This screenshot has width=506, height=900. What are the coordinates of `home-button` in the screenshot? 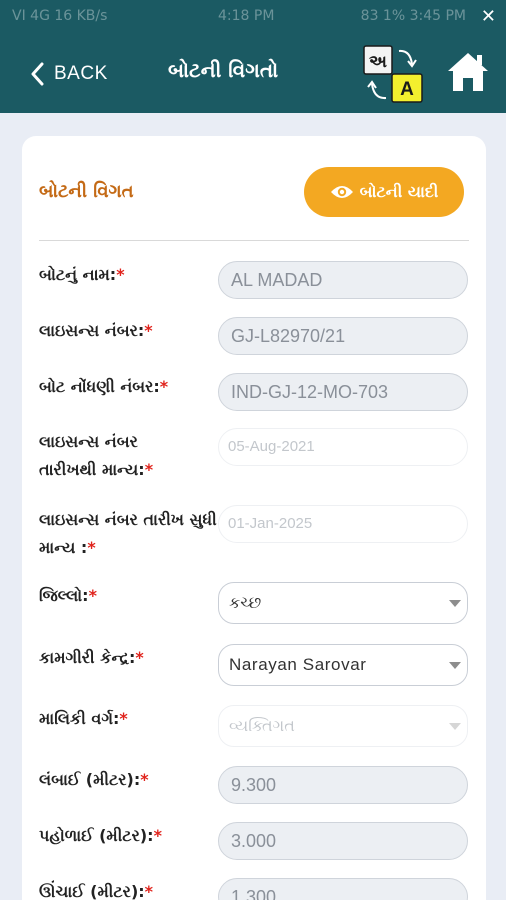 It's located at (468, 72).